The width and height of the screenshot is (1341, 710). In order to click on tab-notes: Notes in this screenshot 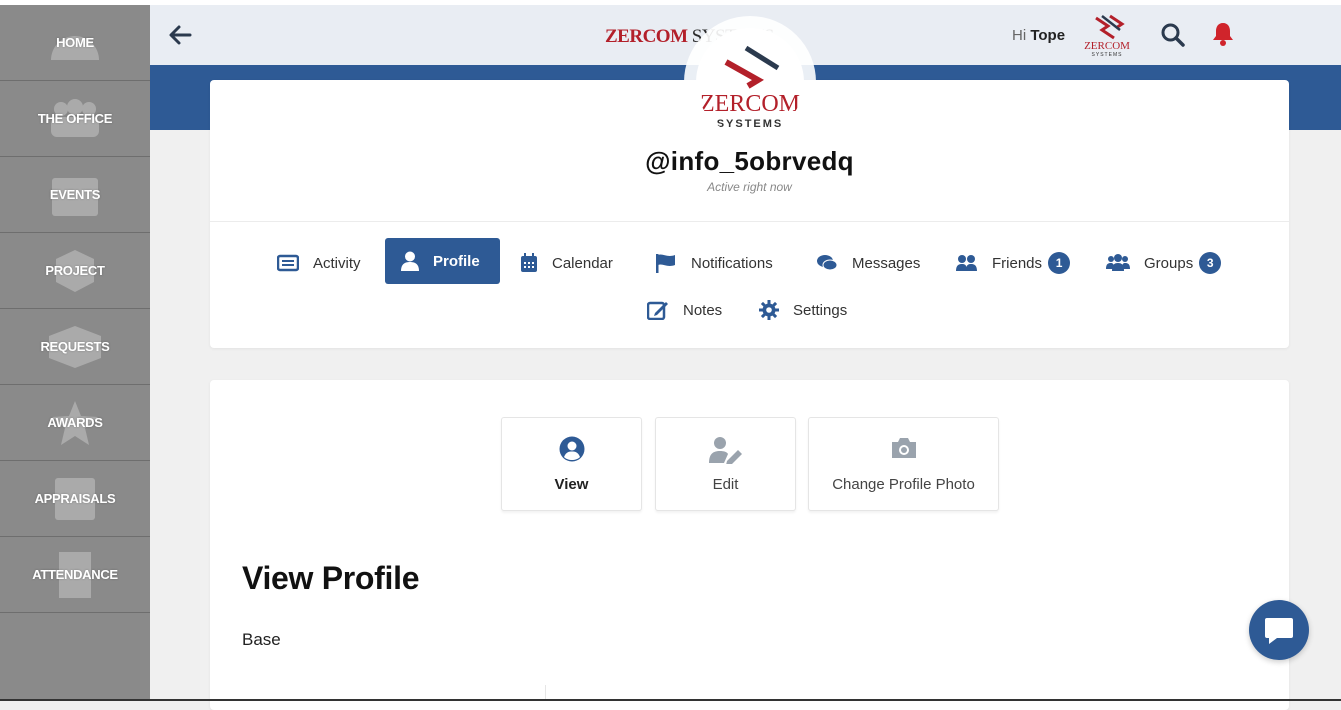, I will do `click(684, 310)`.